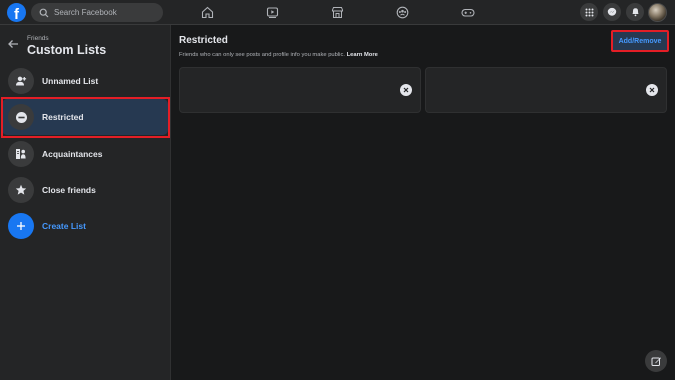 This screenshot has width=675, height=380. Describe the element at coordinates (72, 154) in the screenshot. I see `sidebar-item-label: Acquaintances` at that location.